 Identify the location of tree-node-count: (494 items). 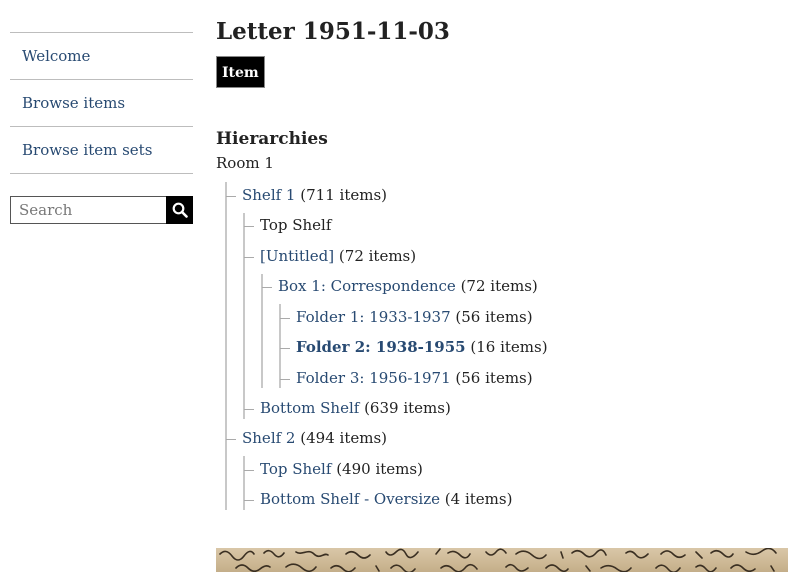
(343, 438).